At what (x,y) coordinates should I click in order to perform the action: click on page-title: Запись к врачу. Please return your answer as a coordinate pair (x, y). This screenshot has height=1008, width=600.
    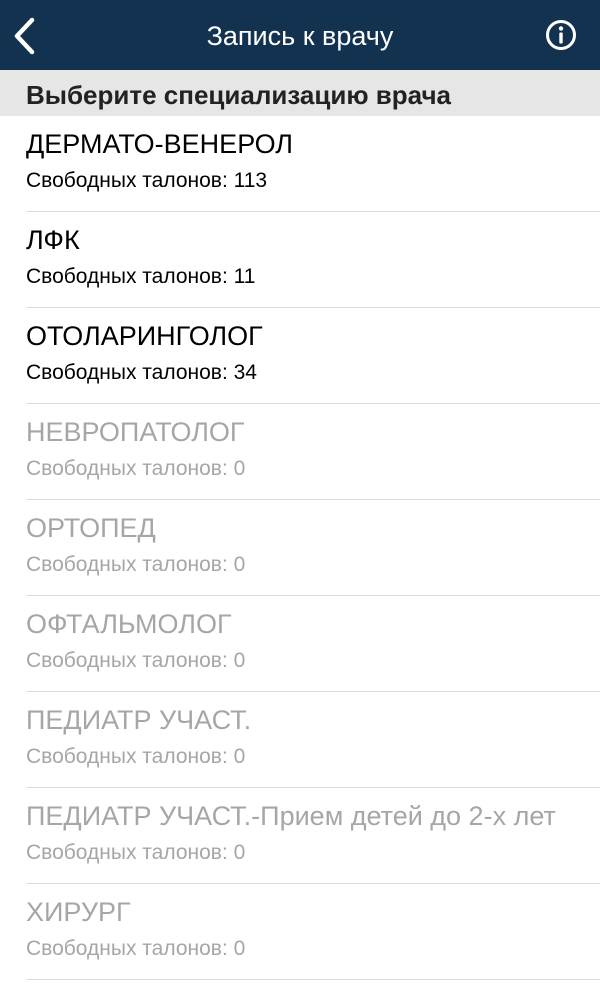
    Looking at the image, I should click on (300, 36).